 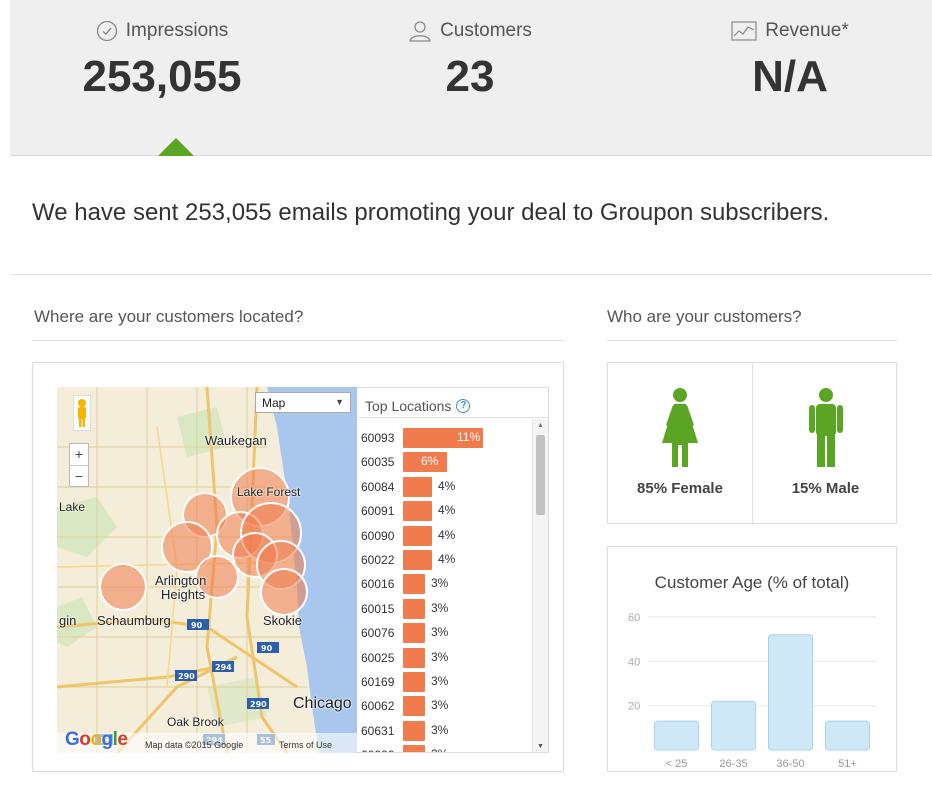 I want to click on zip-code: 60015, so click(x=378, y=608).